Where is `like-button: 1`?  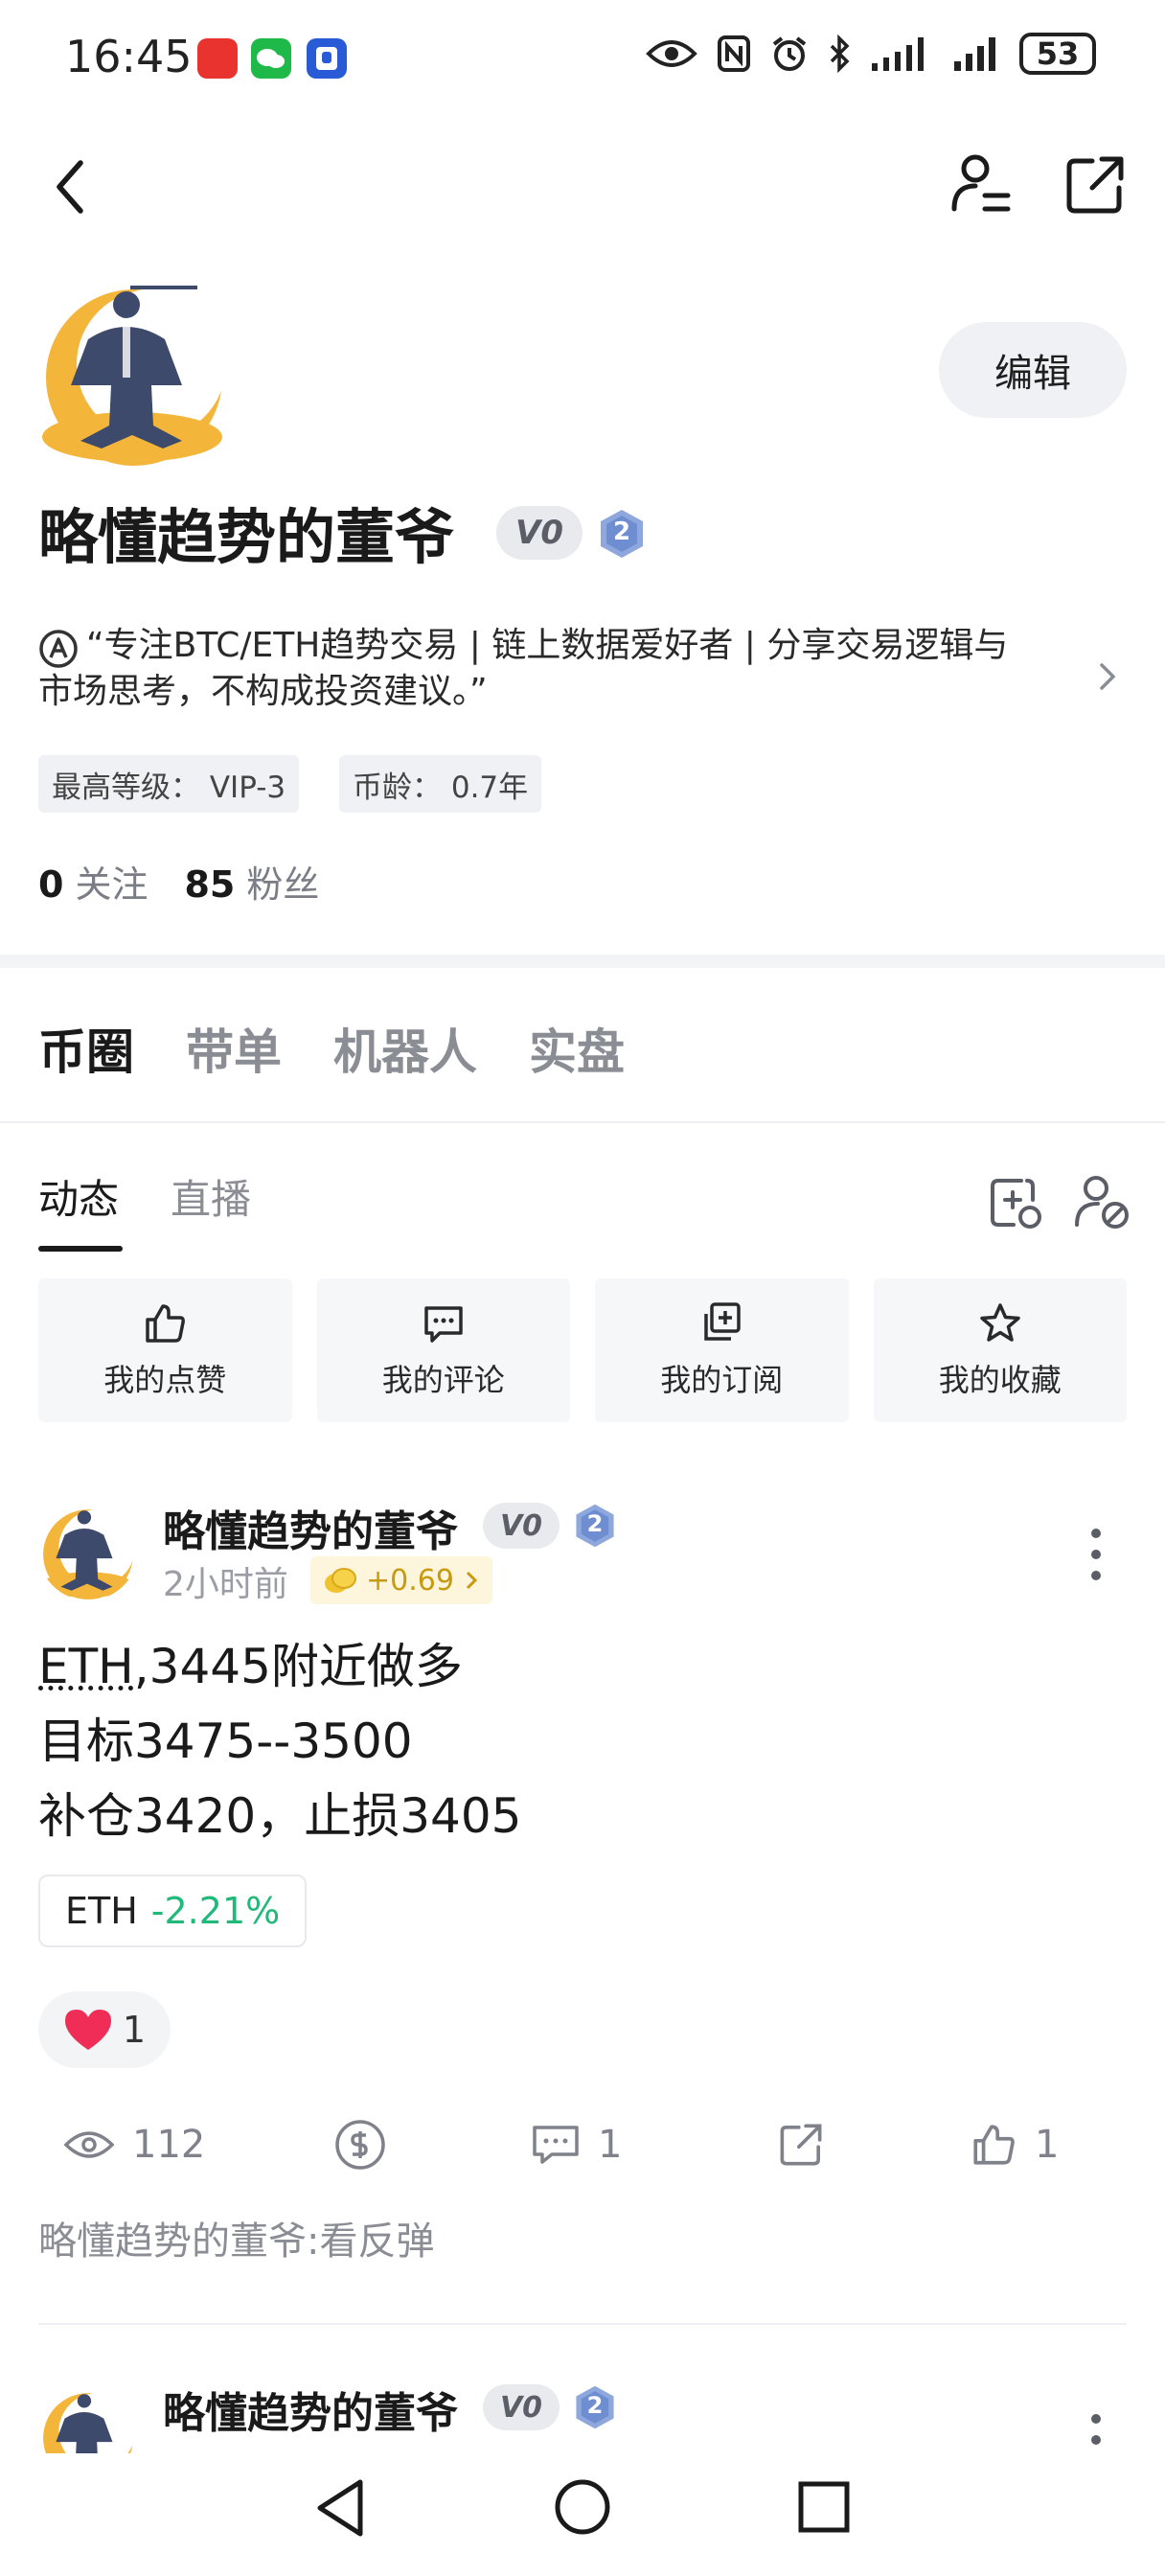
like-button: 1 is located at coordinates (1015, 2144).